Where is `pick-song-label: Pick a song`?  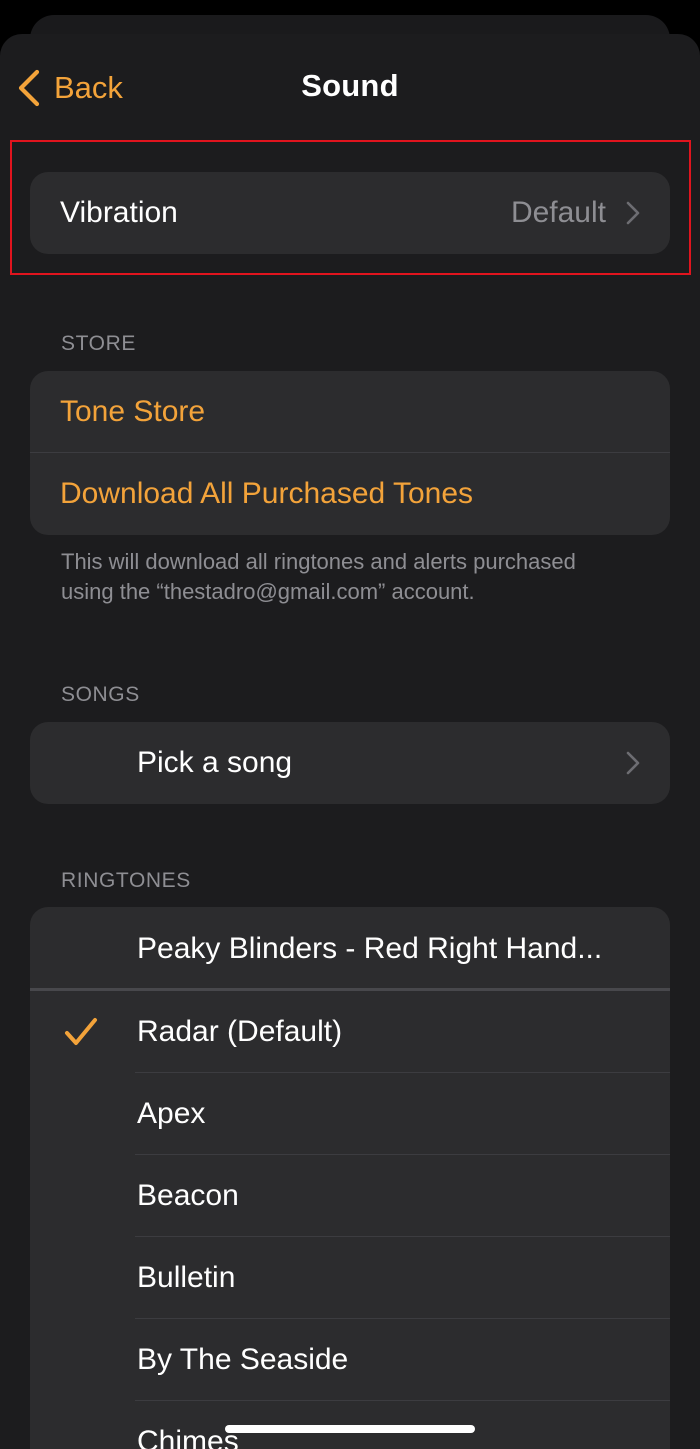 pick-song-label: Pick a song is located at coordinates (215, 762).